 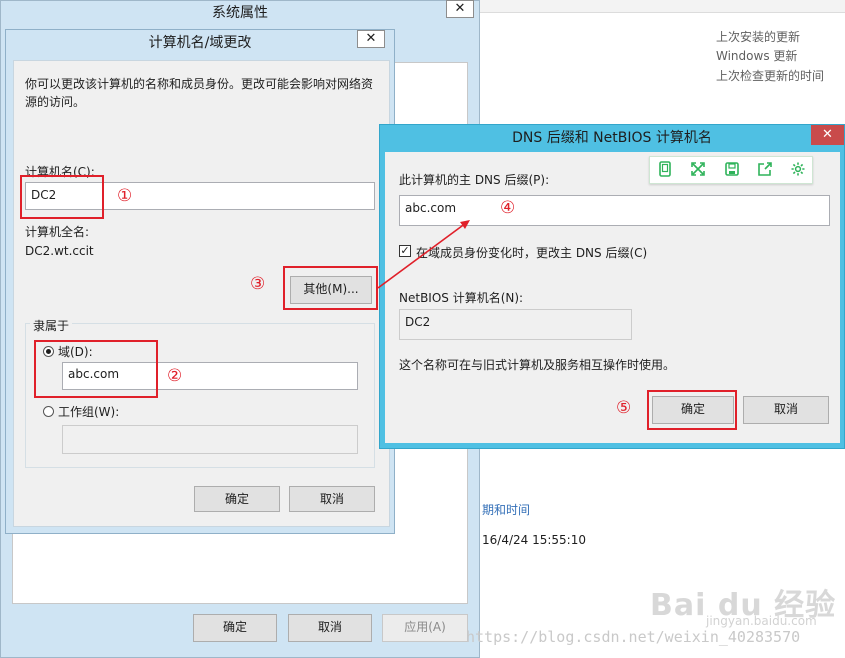 What do you see at coordinates (423, 254) in the screenshot?
I see `annotation-arrow` at bounding box center [423, 254].